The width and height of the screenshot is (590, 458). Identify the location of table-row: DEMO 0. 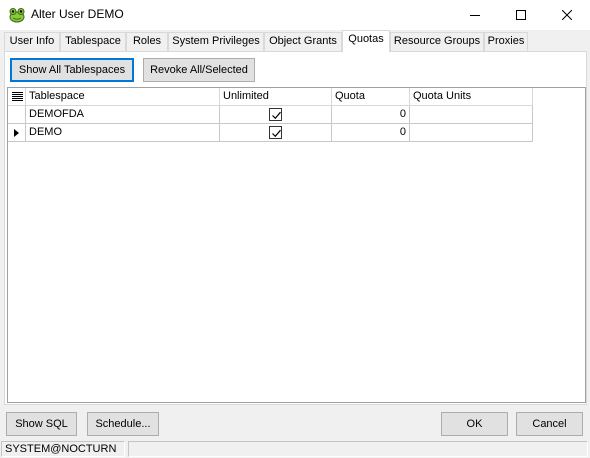
(272, 133).